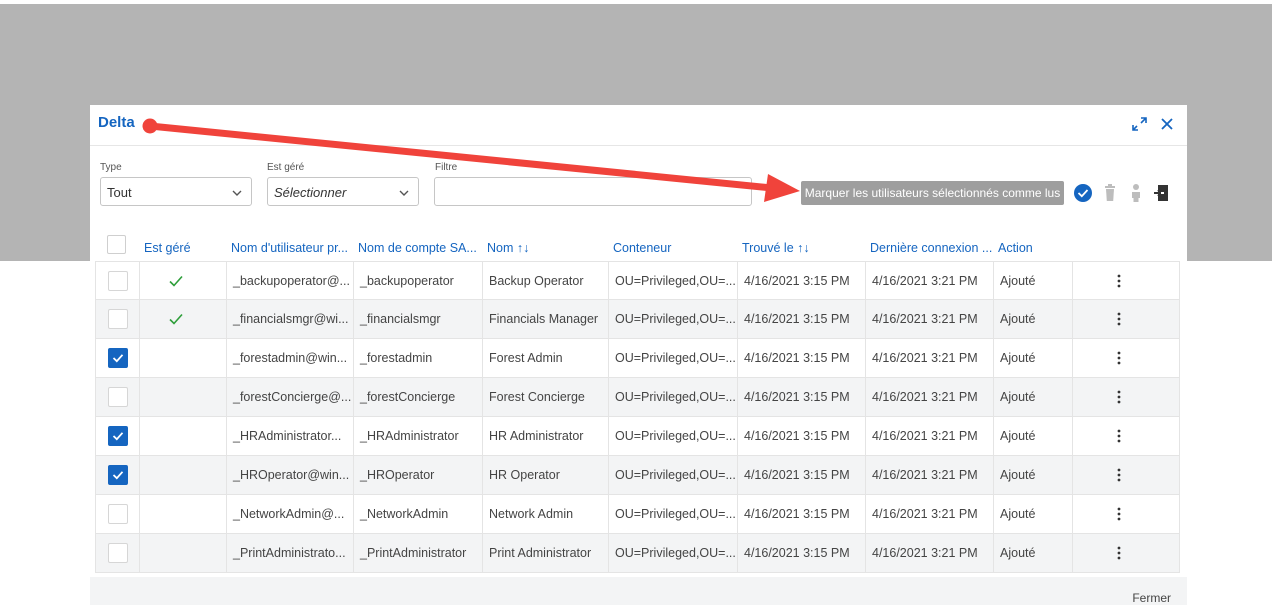 This screenshot has width=1272, height=605. What do you see at coordinates (1082, 193) in the screenshot?
I see `check-circle-icon` at bounding box center [1082, 193].